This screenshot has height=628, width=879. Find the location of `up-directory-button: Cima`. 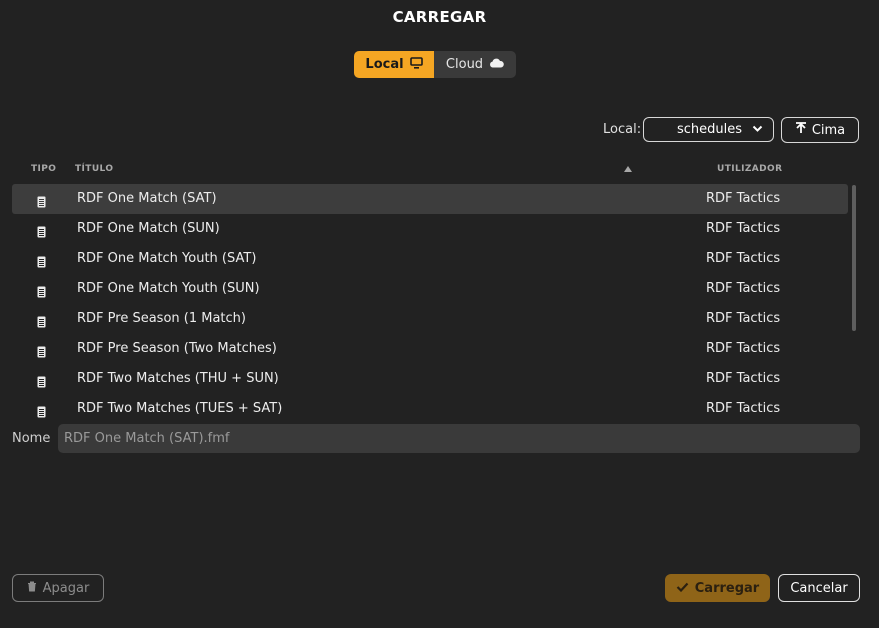

up-directory-button: Cima is located at coordinates (820, 130).